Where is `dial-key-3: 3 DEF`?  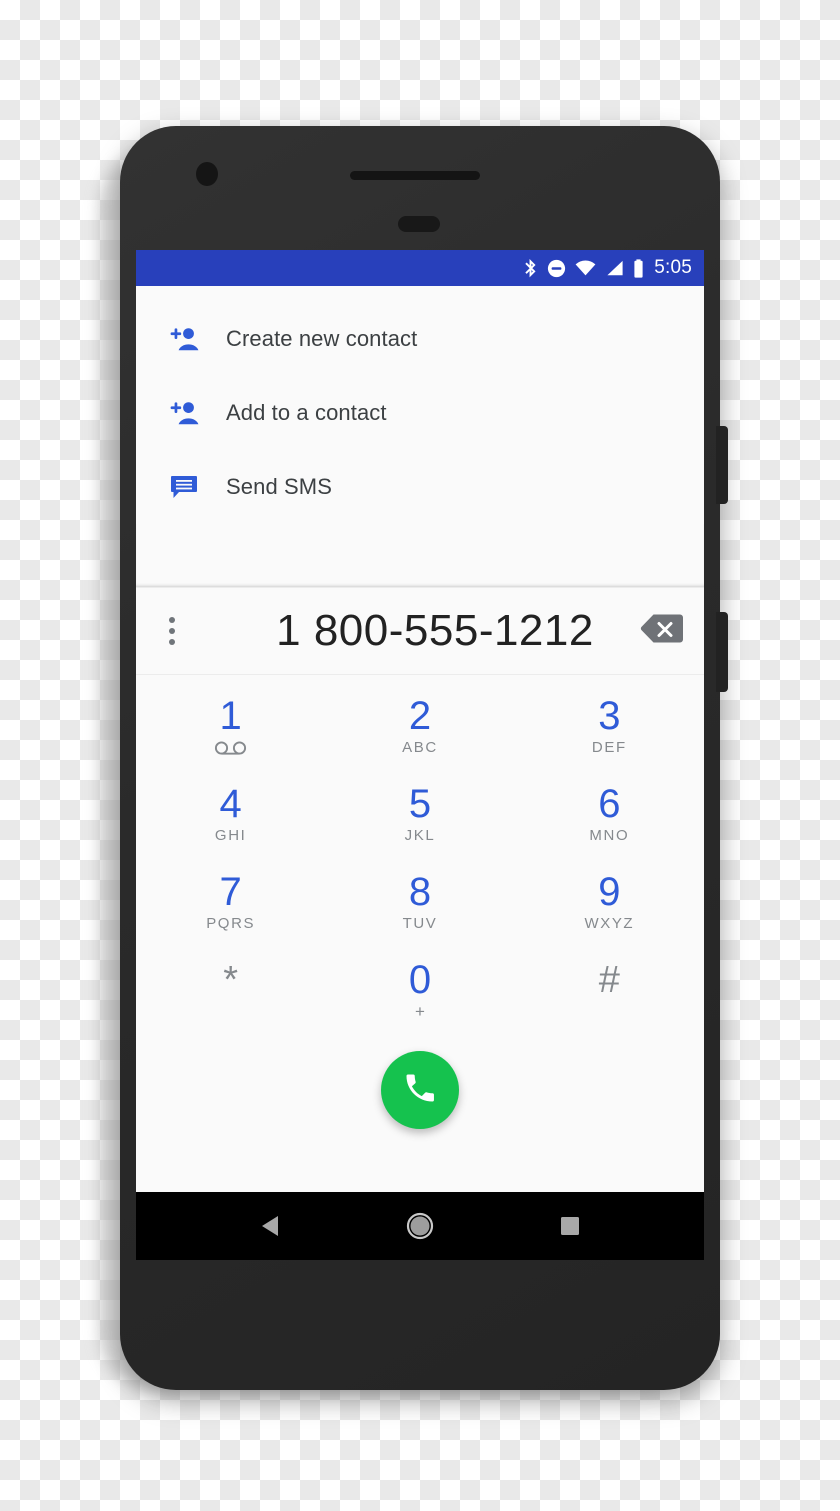 dial-key-3: 3 DEF is located at coordinates (609, 725).